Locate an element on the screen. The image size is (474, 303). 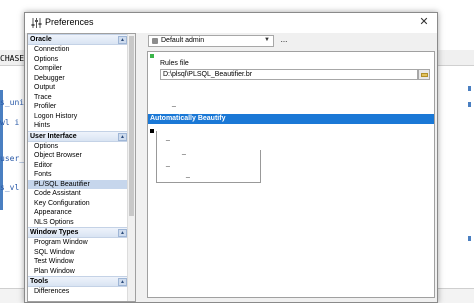
tree-section-label: User Interface is located at coordinates (53, 136).